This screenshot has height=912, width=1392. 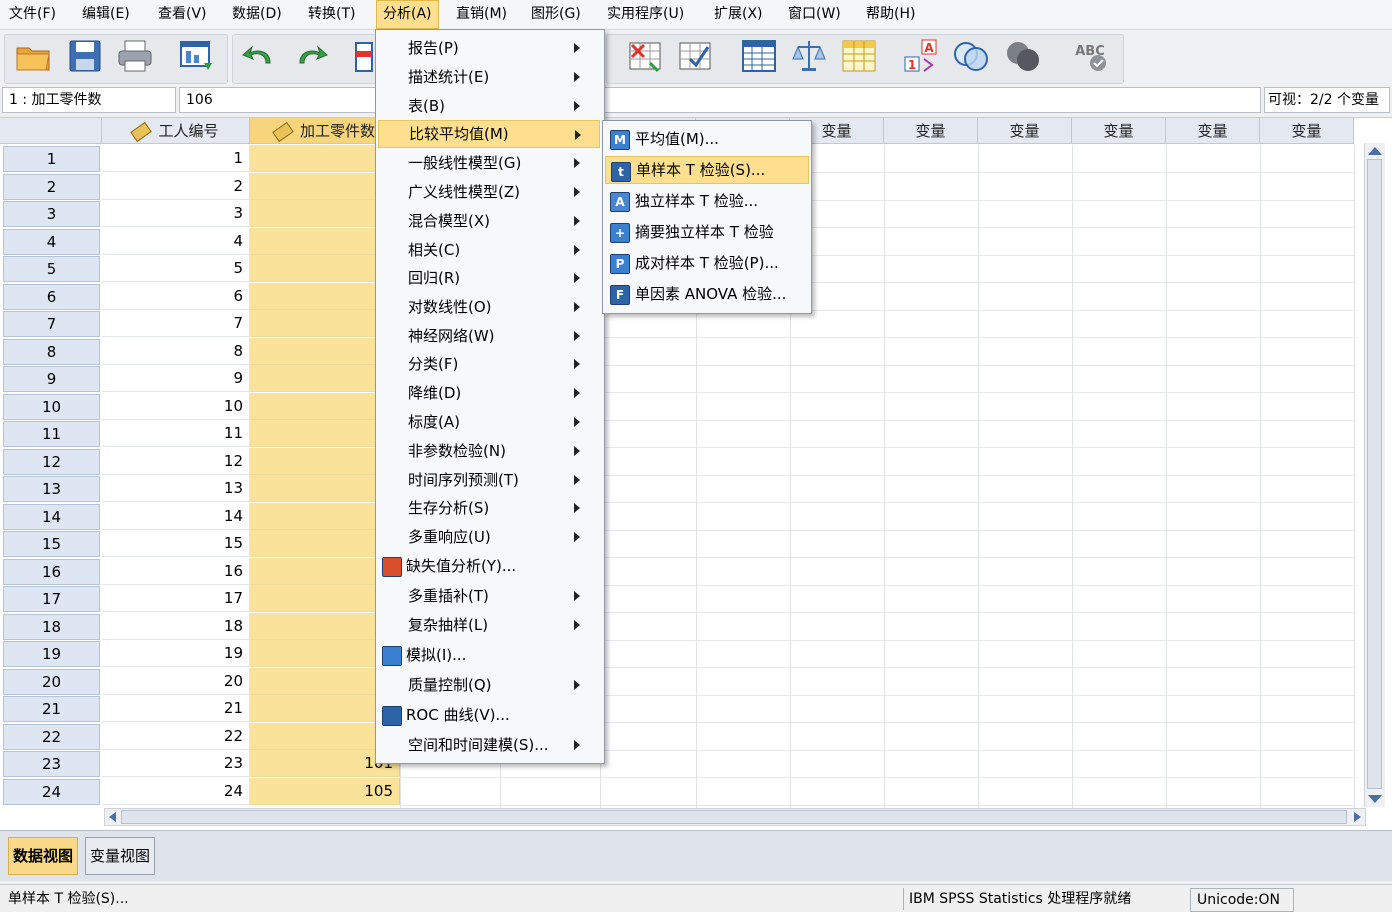 I want to click on cell-worker-id: 4, so click(x=176, y=241).